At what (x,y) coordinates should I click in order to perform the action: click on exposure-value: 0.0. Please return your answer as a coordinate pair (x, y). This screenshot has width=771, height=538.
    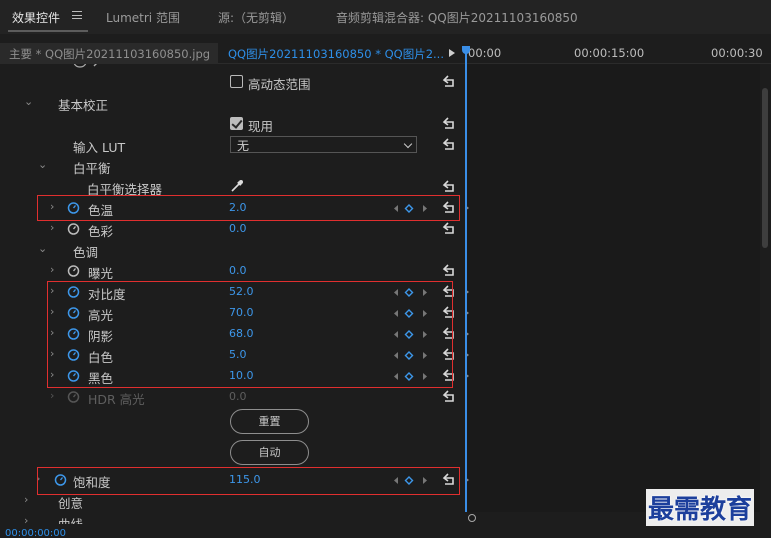
    Looking at the image, I should click on (238, 270).